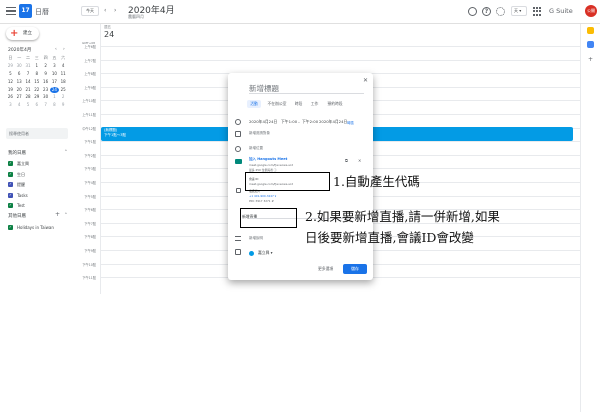 The width and height of the screenshot is (600, 412). What do you see at coordinates (486, 11) in the screenshot?
I see `help-icon: ?` at bounding box center [486, 11].